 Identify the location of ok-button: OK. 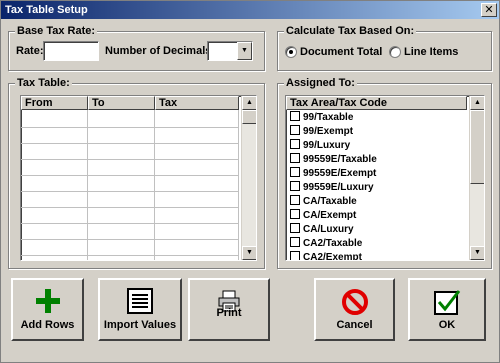
(447, 309).